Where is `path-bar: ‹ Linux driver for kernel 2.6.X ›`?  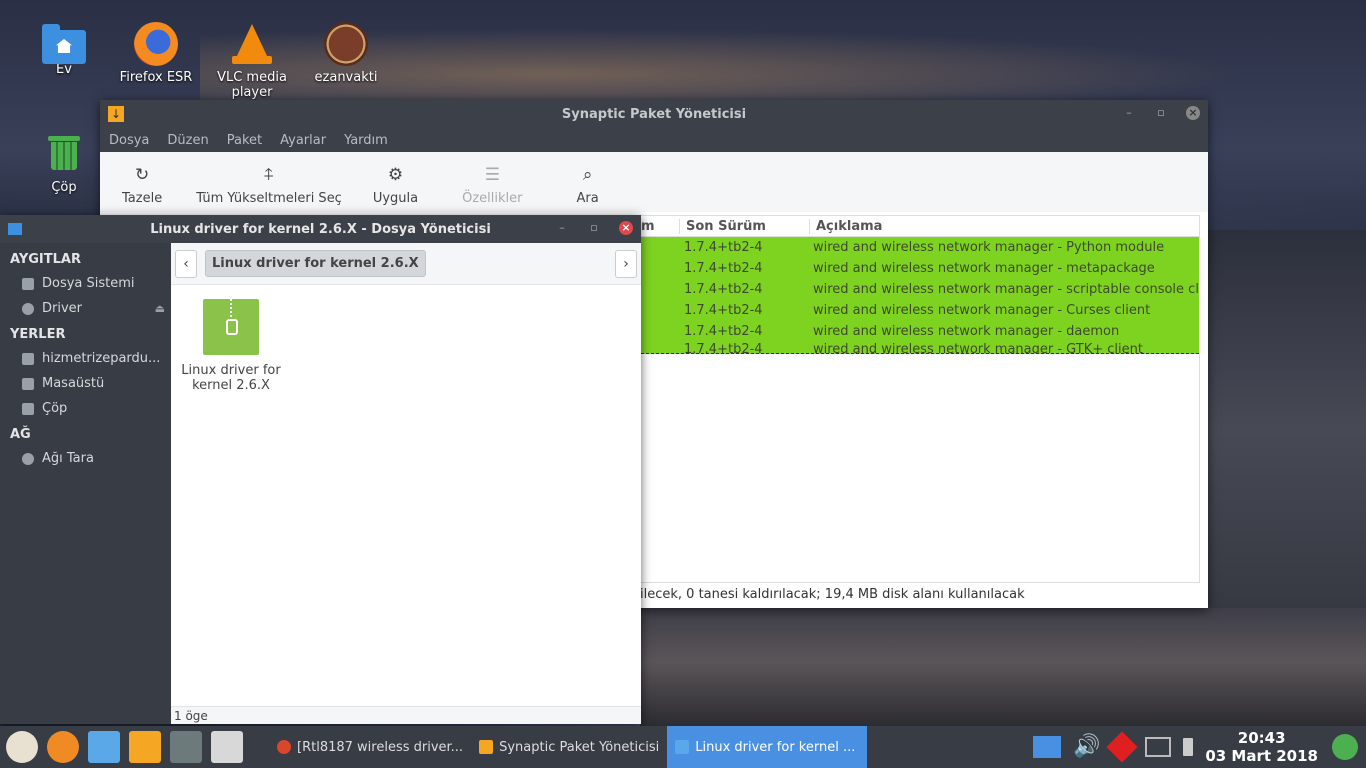 path-bar: ‹ Linux driver for kernel 2.6.X › is located at coordinates (406, 264).